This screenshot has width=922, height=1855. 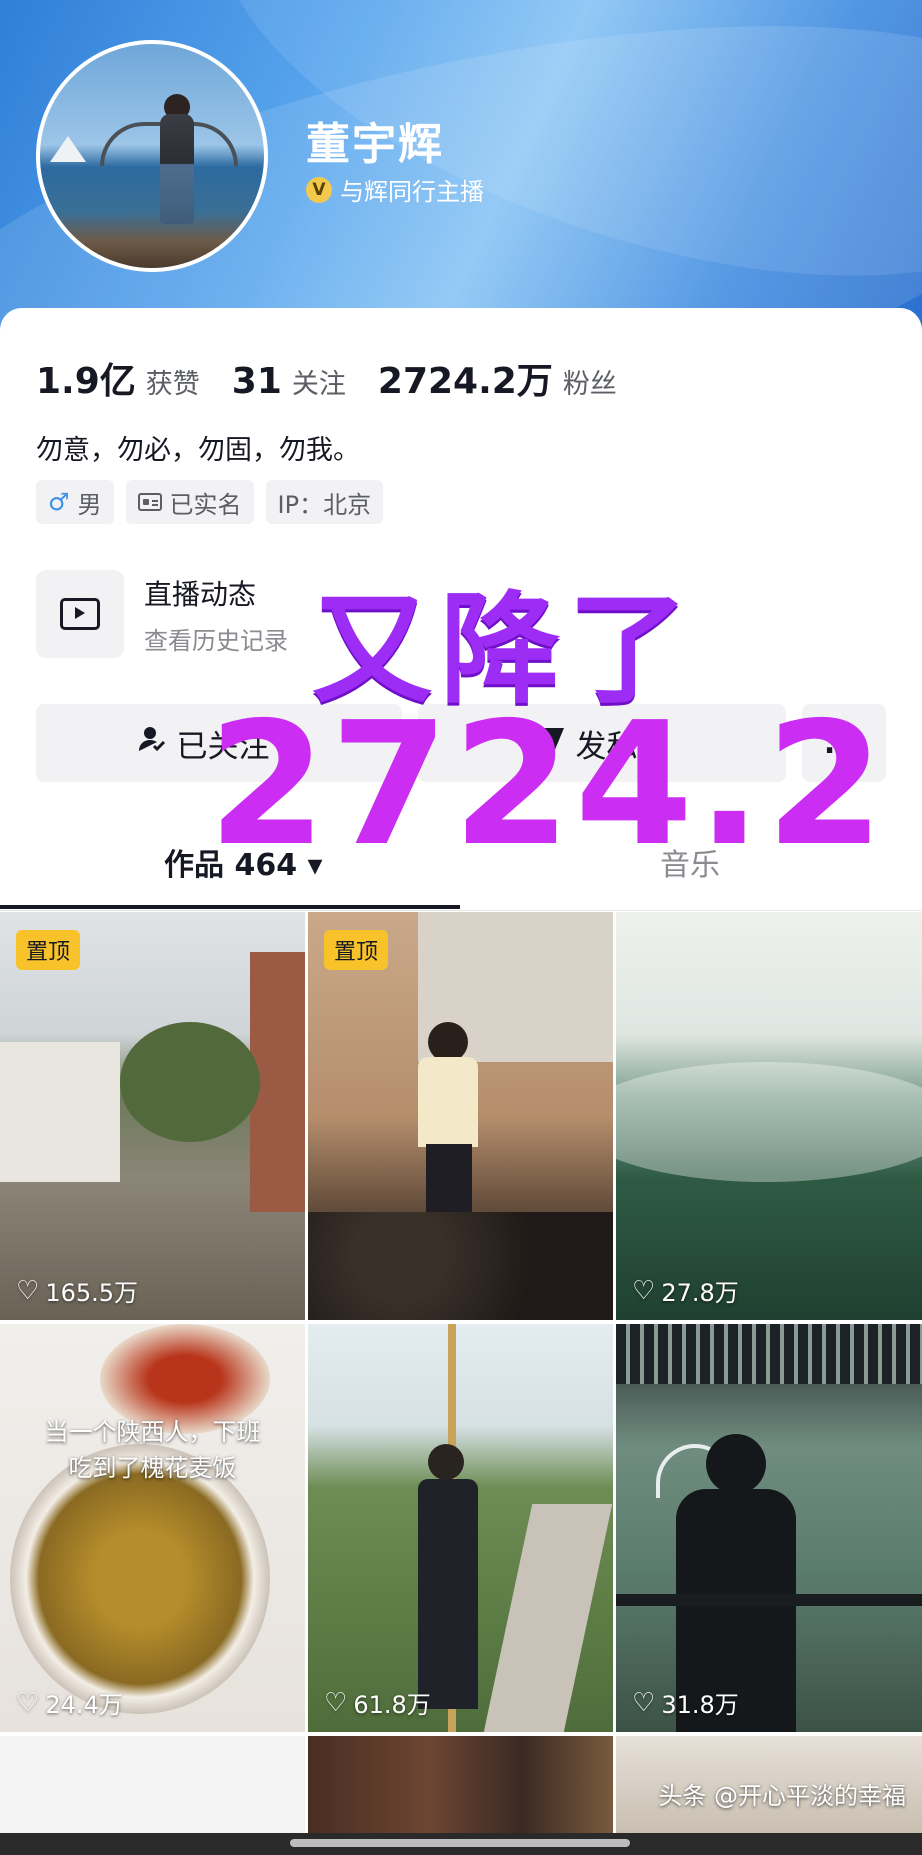 I want to click on tag-verified-identity: 已实名, so click(x=189, y=502).